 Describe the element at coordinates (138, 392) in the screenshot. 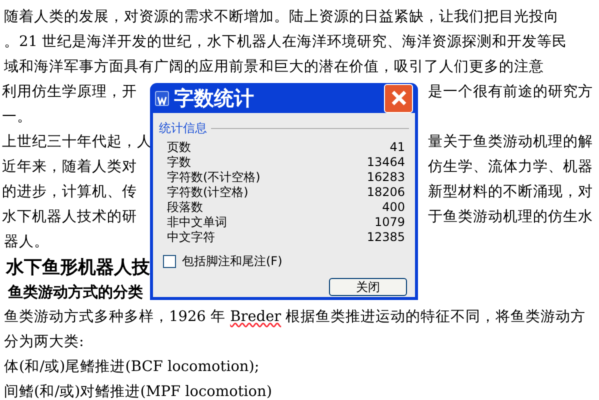

I see `body-text: 间鳍(和/或)对鳍推进(MPF locomotion)` at that location.